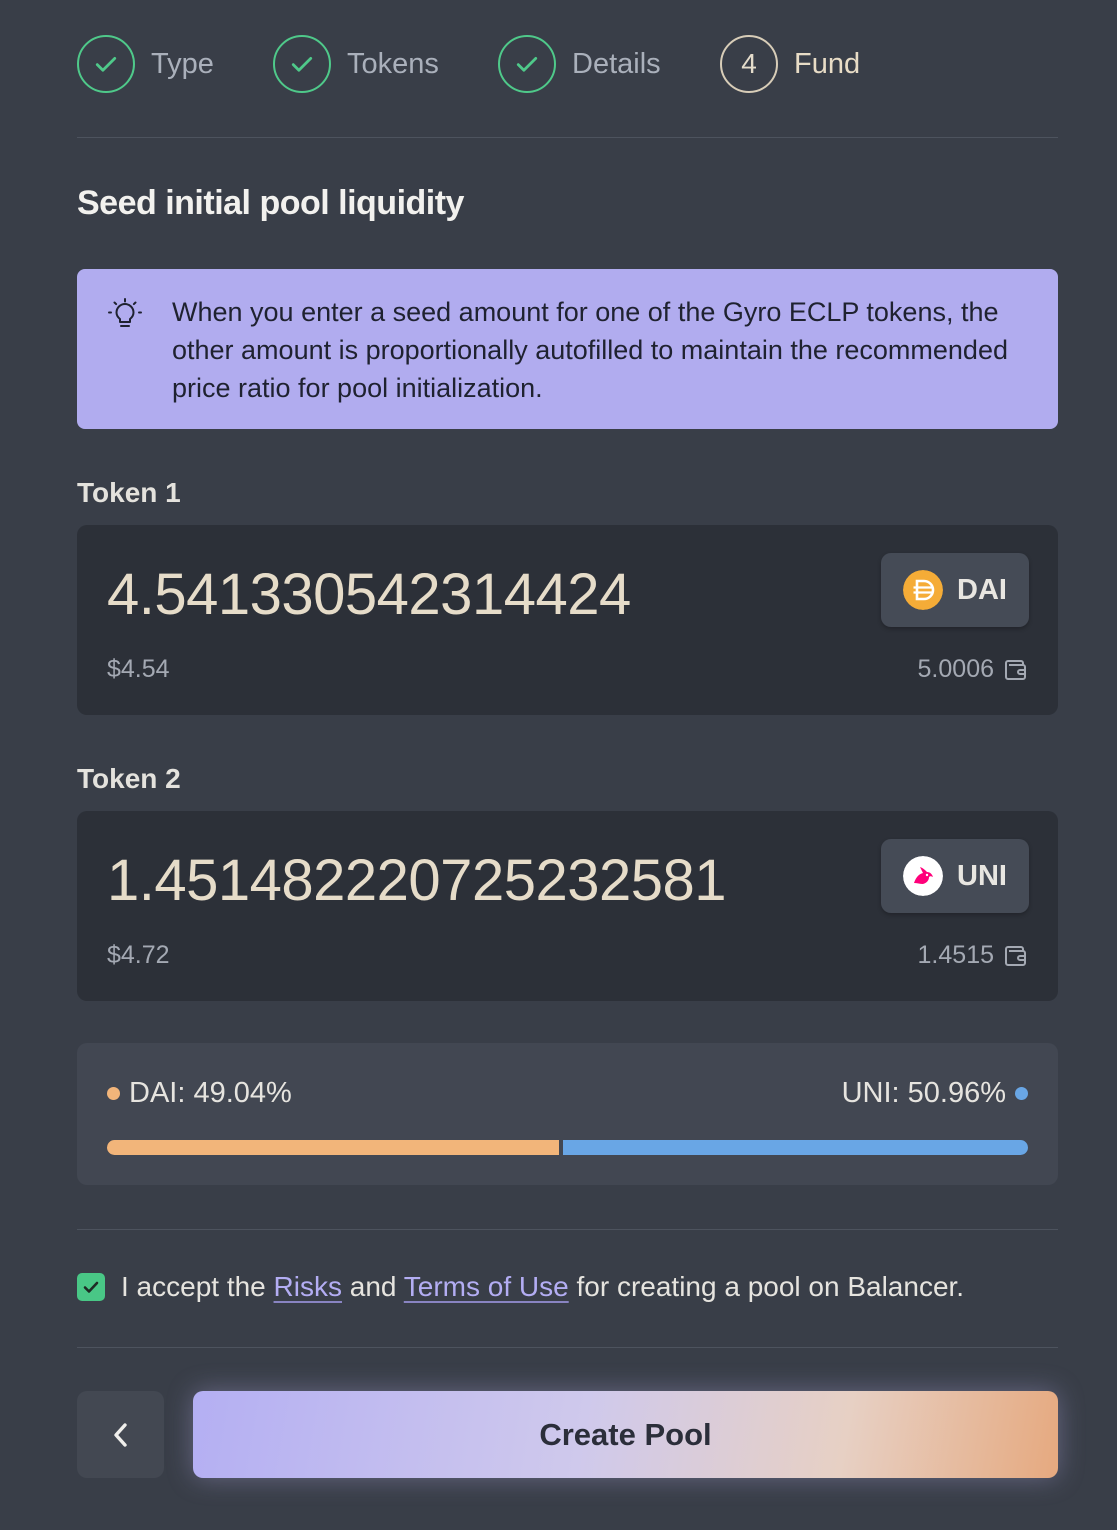 This screenshot has width=1117, height=1530. I want to click on step-label: Fund, so click(827, 63).